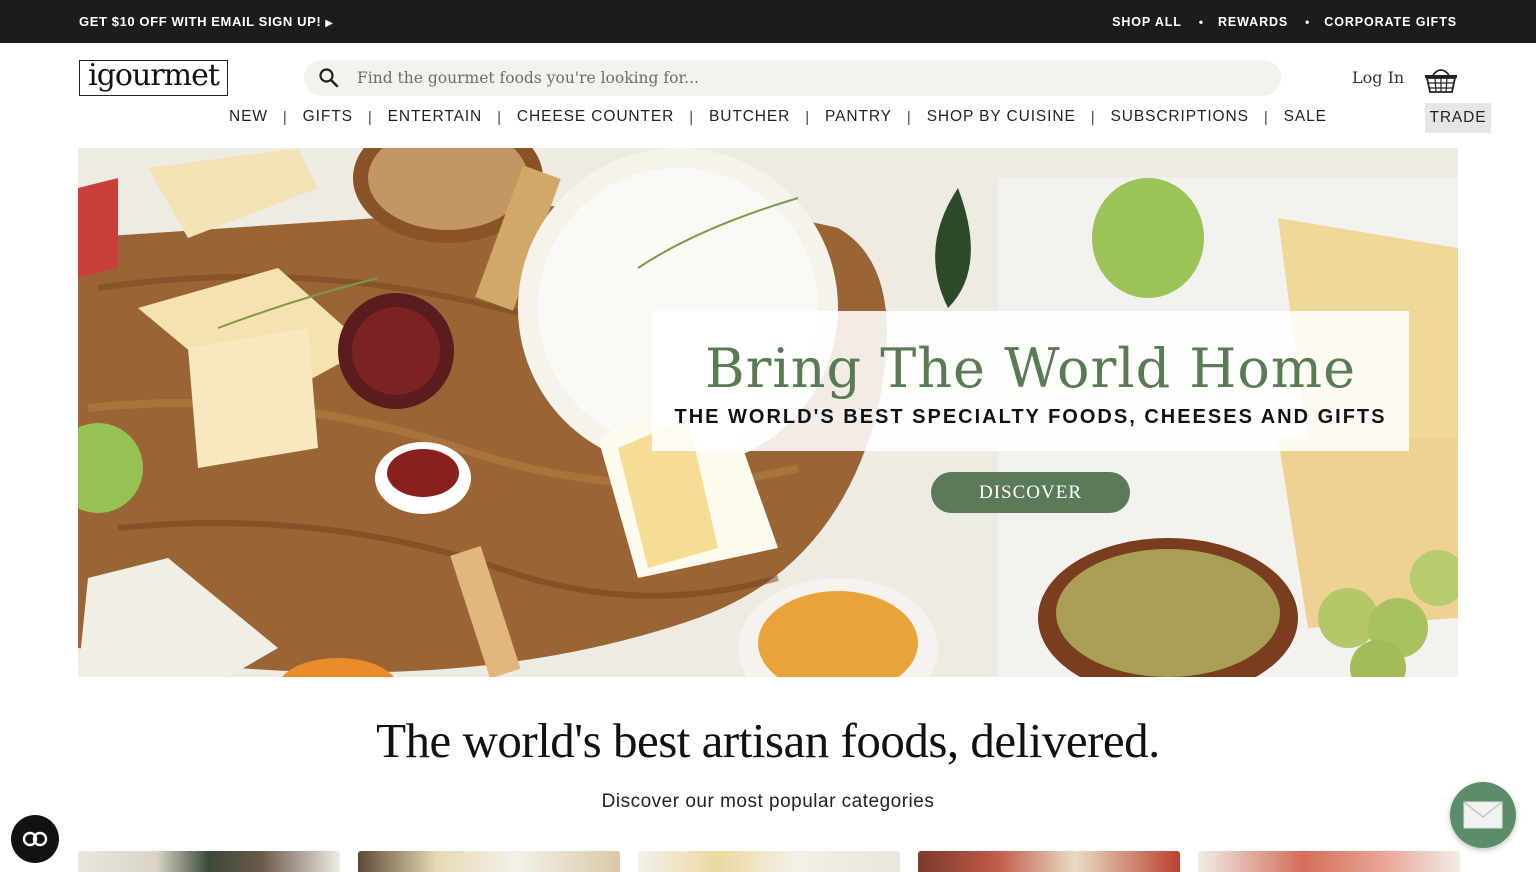 This screenshot has height=872, width=1536. Describe the element at coordinates (595, 117) in the screenshot. I see `nav-item-cheese-counter: CHEESE COUNTER` at that location.